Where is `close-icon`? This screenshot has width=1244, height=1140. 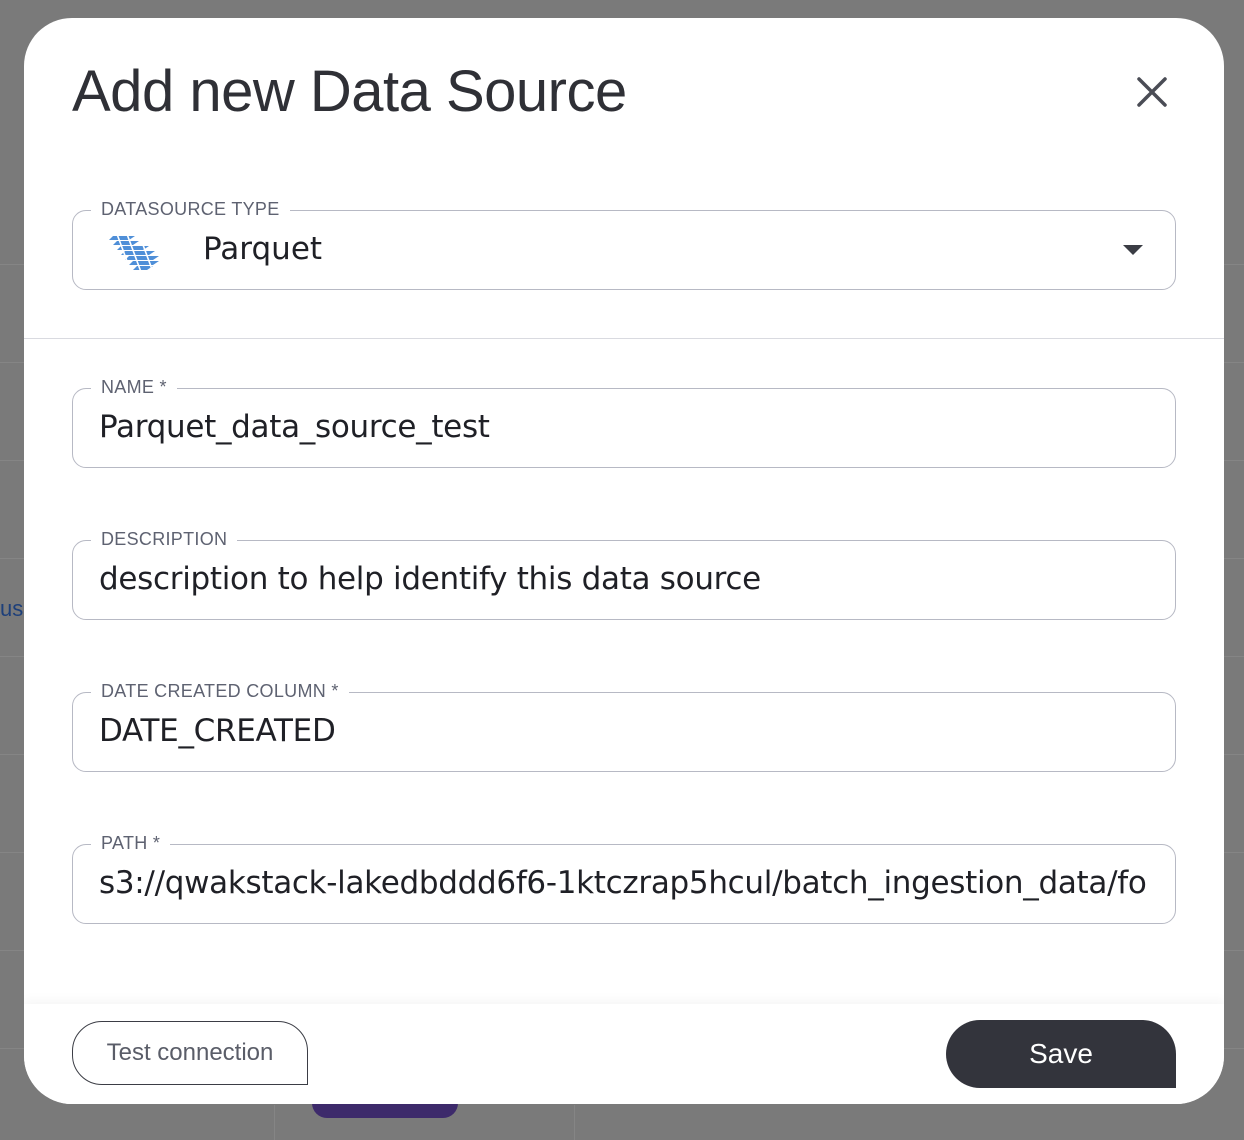 close-icon is located at coordinates (1152, 92).